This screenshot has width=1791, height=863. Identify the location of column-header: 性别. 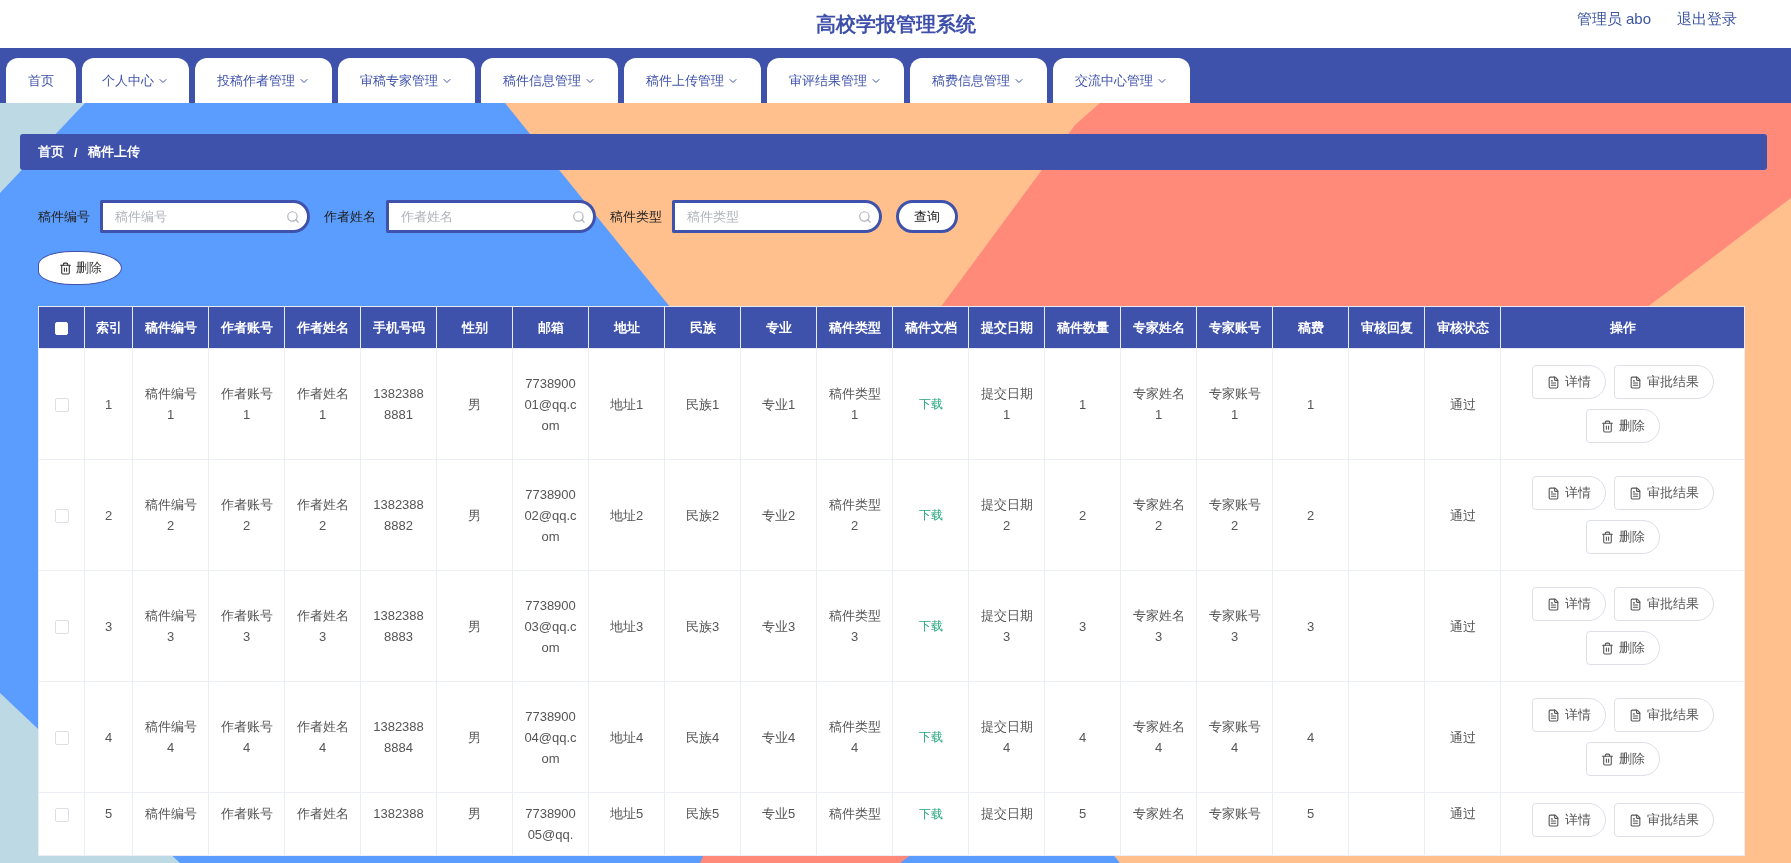
(474, 327).